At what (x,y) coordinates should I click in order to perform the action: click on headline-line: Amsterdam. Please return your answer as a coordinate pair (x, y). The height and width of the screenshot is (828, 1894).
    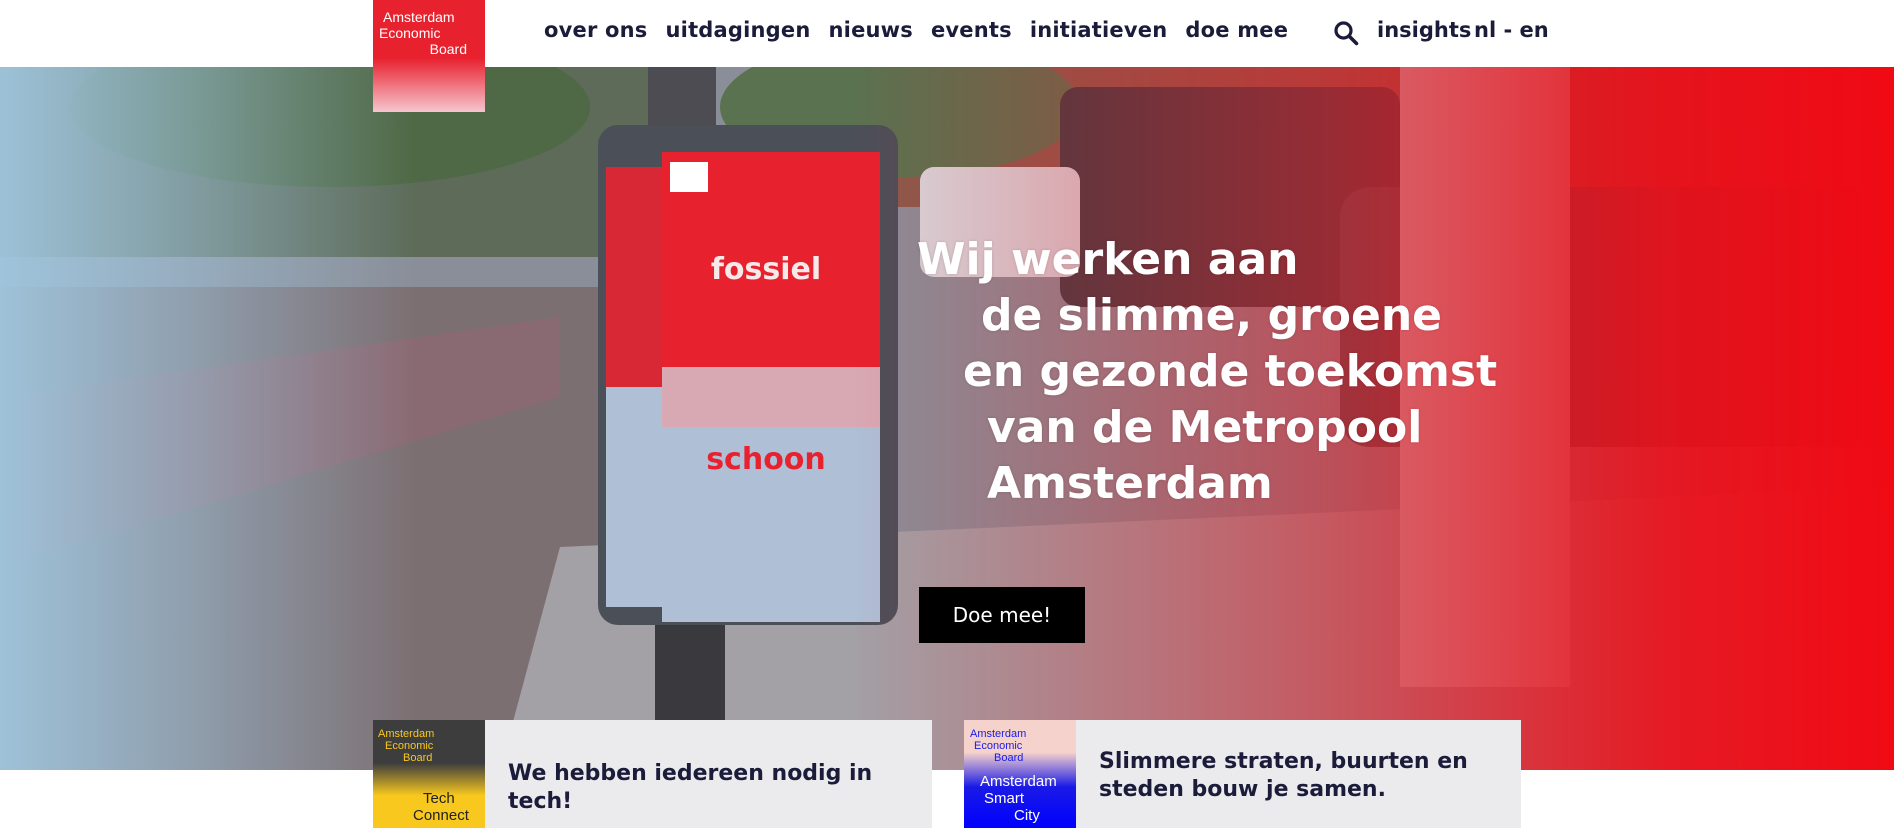
    Looking at the image, I should click on (1130, 484).